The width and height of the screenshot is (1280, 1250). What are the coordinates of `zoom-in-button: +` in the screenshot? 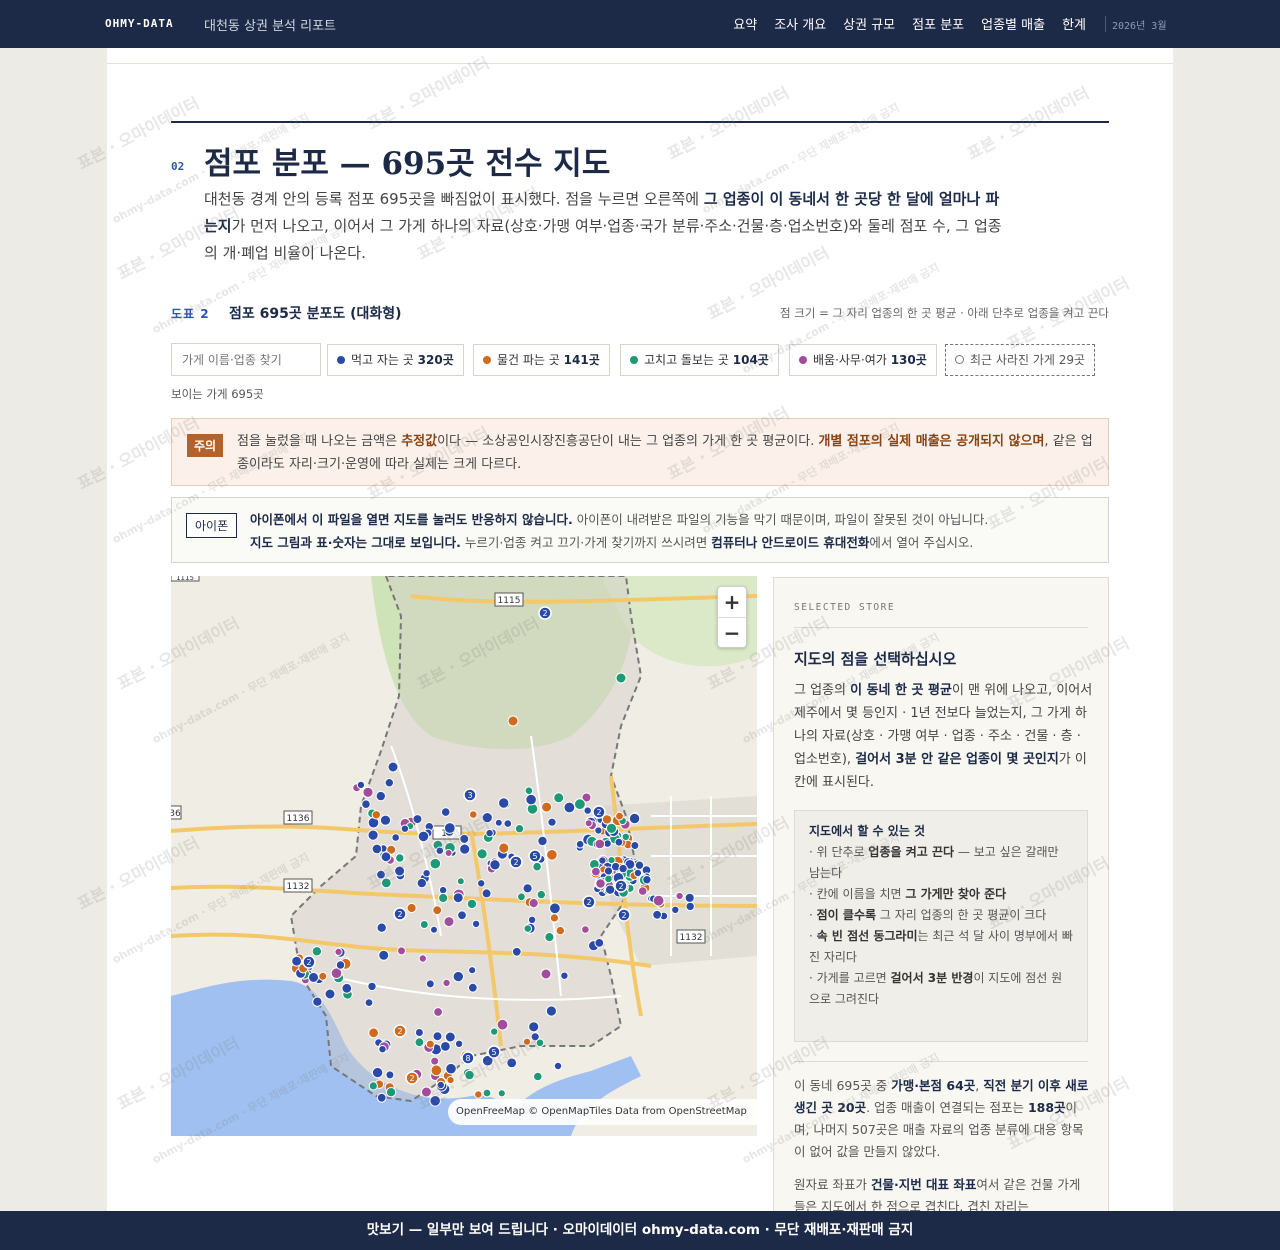 It's located at (732, 602).